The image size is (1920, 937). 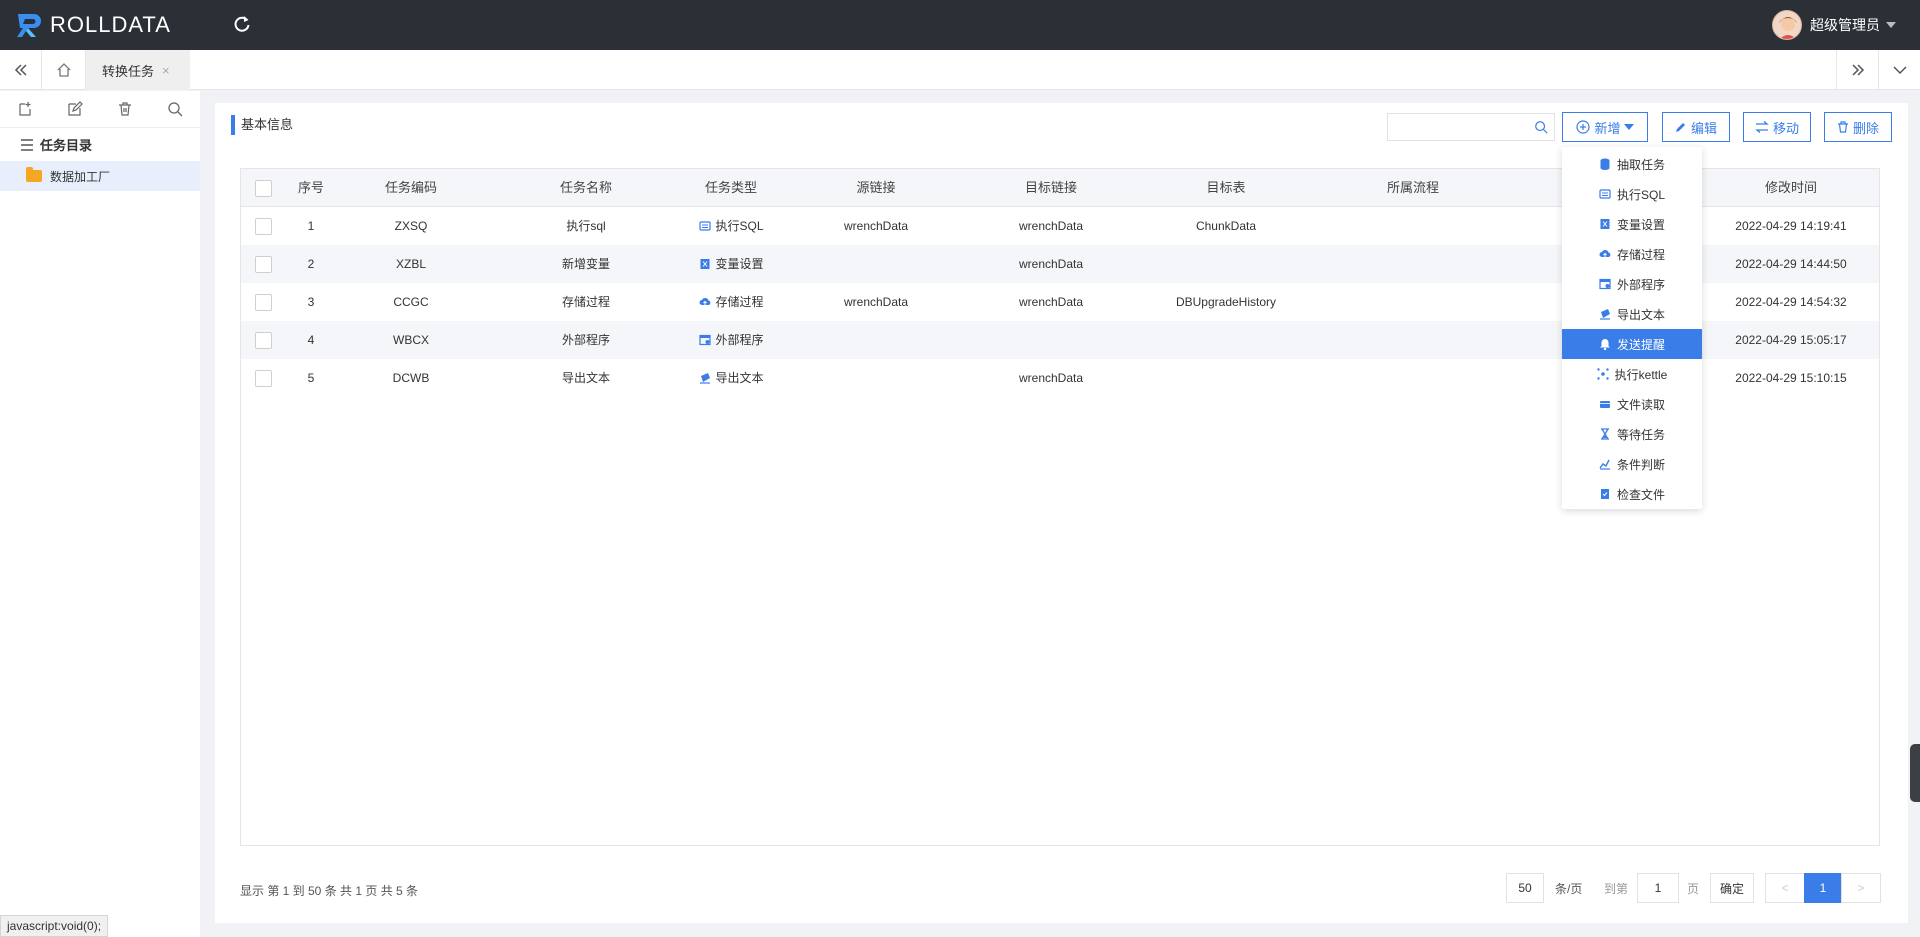 What do you see at coordinates (1632, 284) in the screenshot?
I see `dropdown-item: 外部程序` at bounding box center [1632, 284].